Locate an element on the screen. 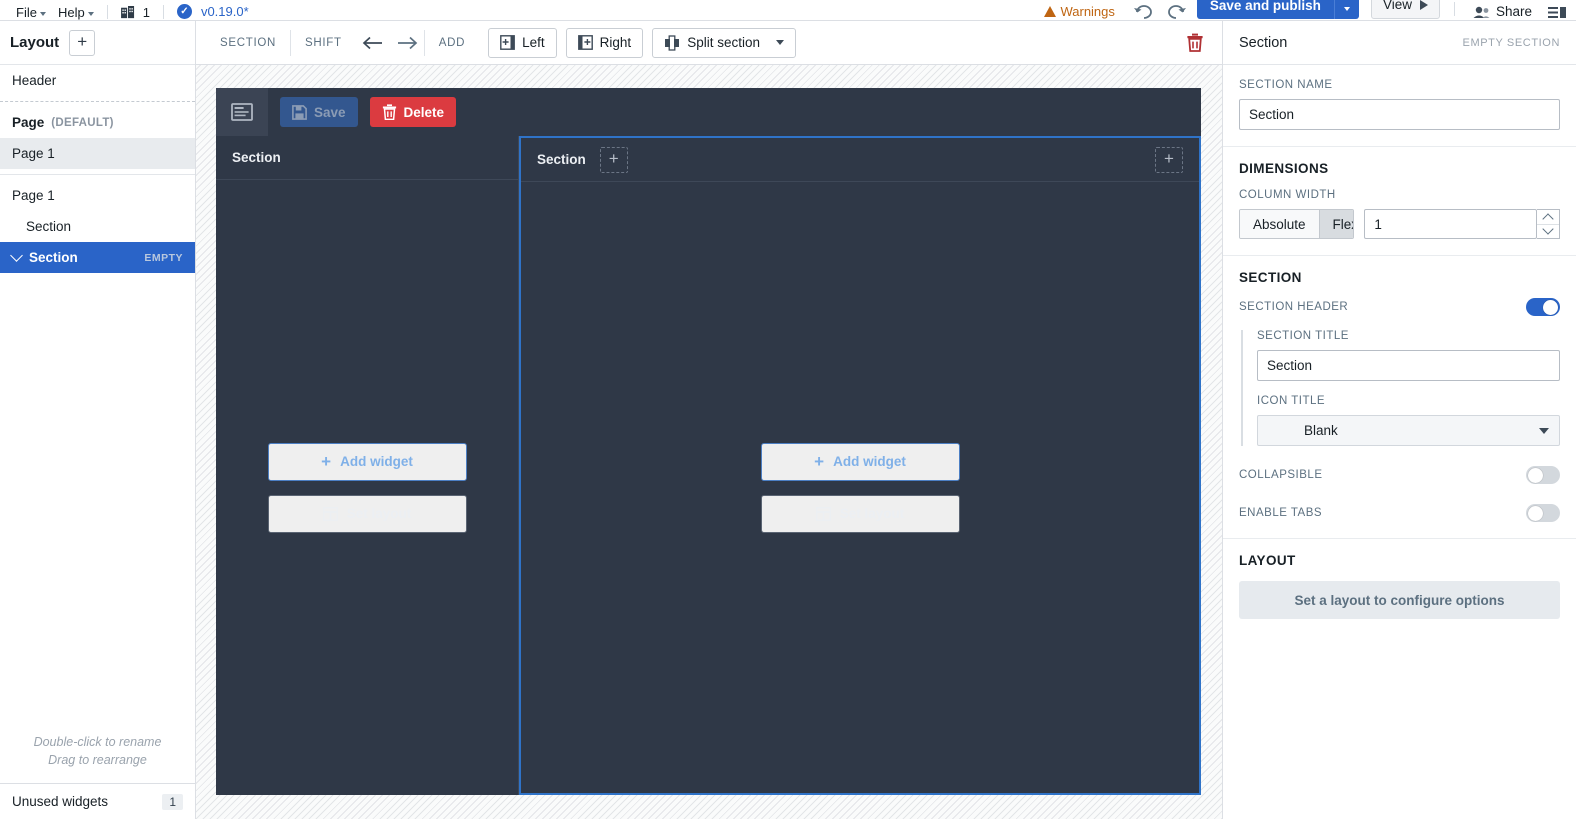 The image size is (1576, 819). panel-layout-icon is located at coordinates (1557, 12).